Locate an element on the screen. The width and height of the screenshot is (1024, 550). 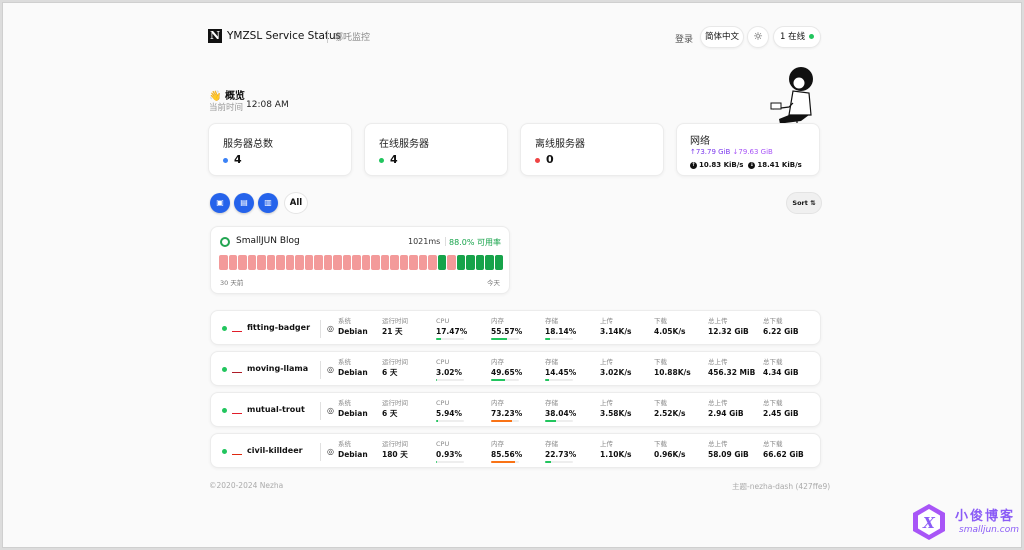
total-servers-value-row: 4 is located at coordinates (232, 159).